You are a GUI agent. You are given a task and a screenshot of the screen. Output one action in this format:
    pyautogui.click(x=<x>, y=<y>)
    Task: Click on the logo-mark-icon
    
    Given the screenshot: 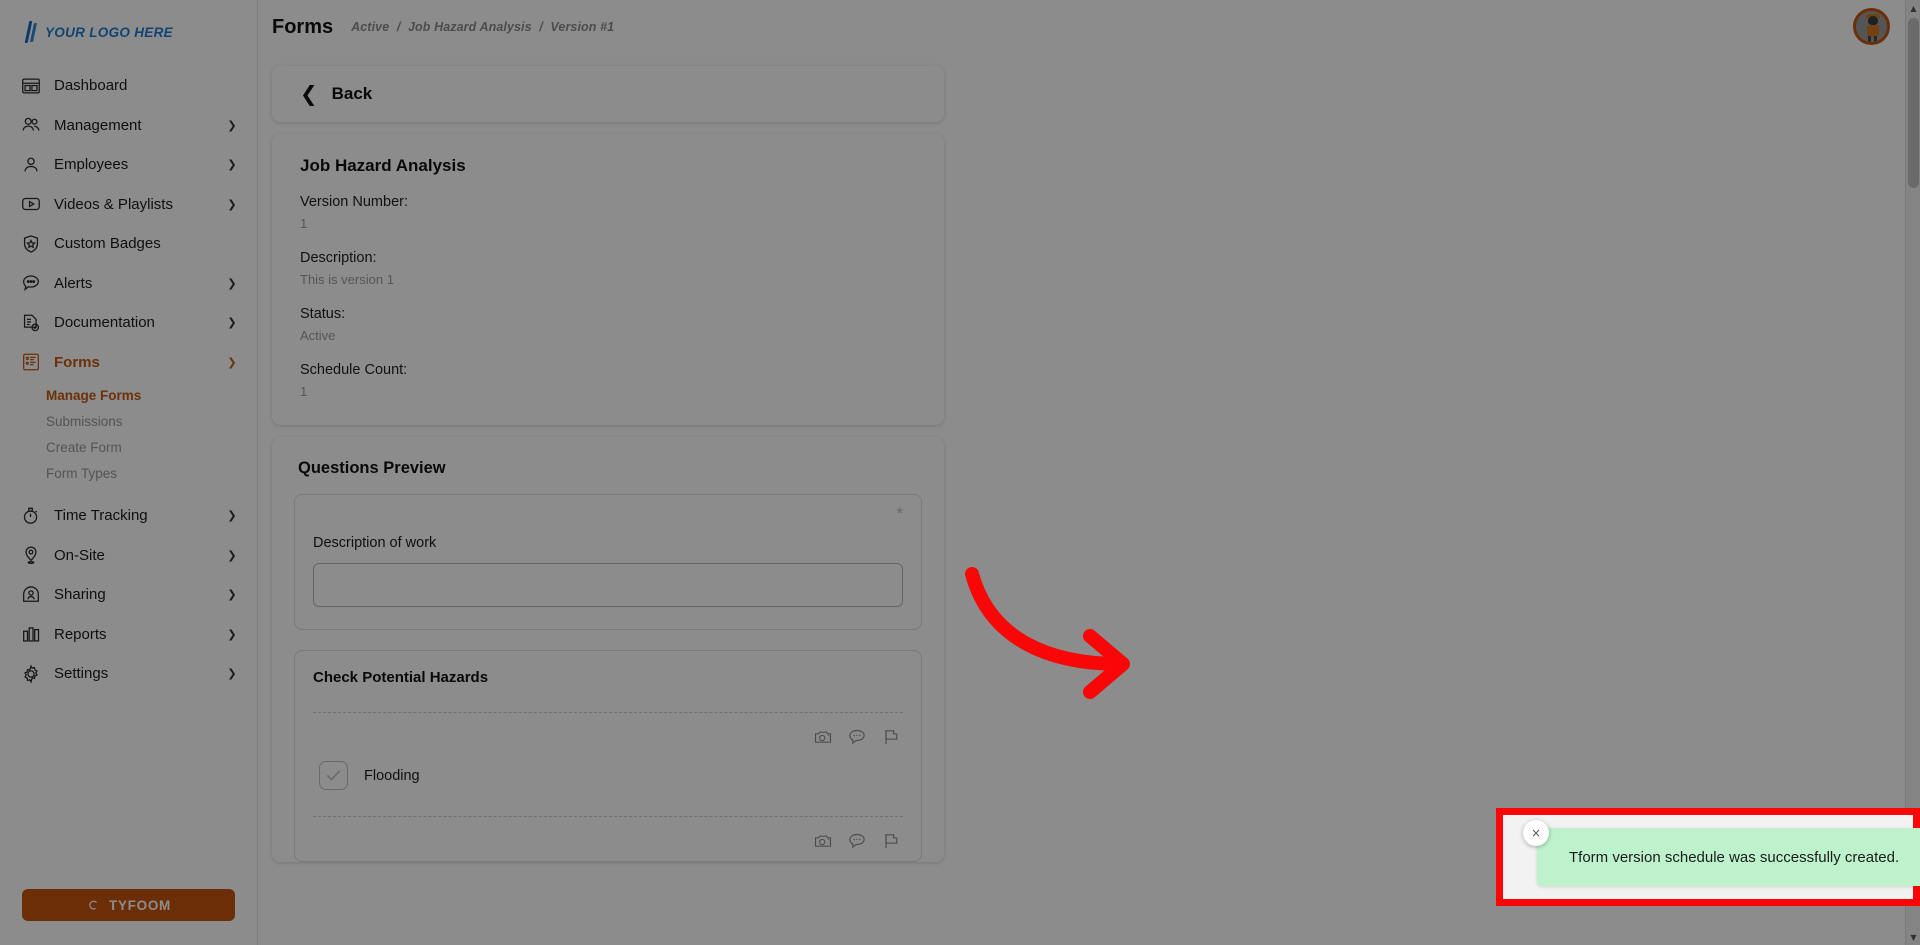 What is the action you would take?
    pyautogui.click(x=31, y=32)
    